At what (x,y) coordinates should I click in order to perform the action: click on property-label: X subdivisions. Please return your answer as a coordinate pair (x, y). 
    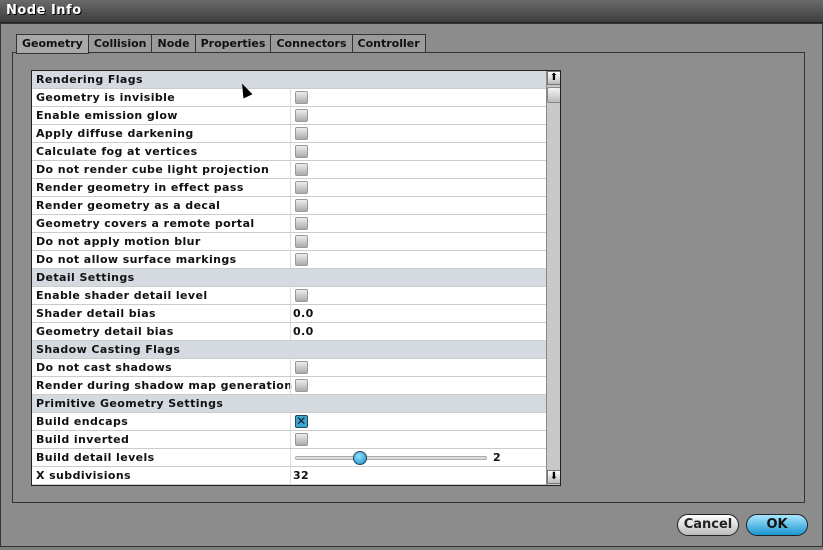
    Looking at the image, I should click on (84, 475).